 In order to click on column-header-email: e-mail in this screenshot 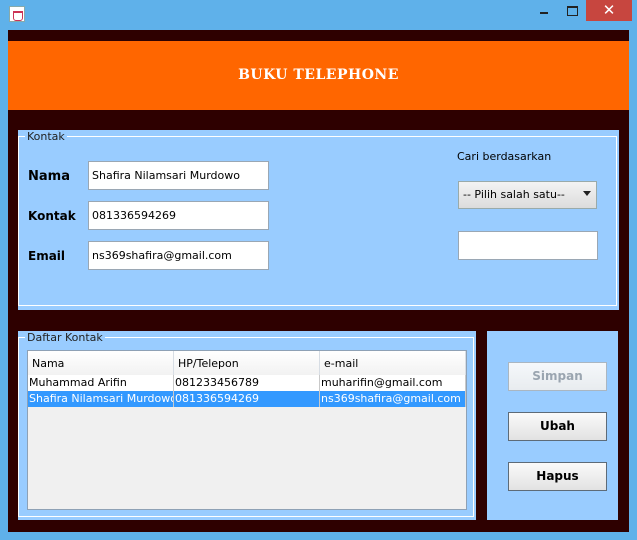, I will do `click(393, 363)`.